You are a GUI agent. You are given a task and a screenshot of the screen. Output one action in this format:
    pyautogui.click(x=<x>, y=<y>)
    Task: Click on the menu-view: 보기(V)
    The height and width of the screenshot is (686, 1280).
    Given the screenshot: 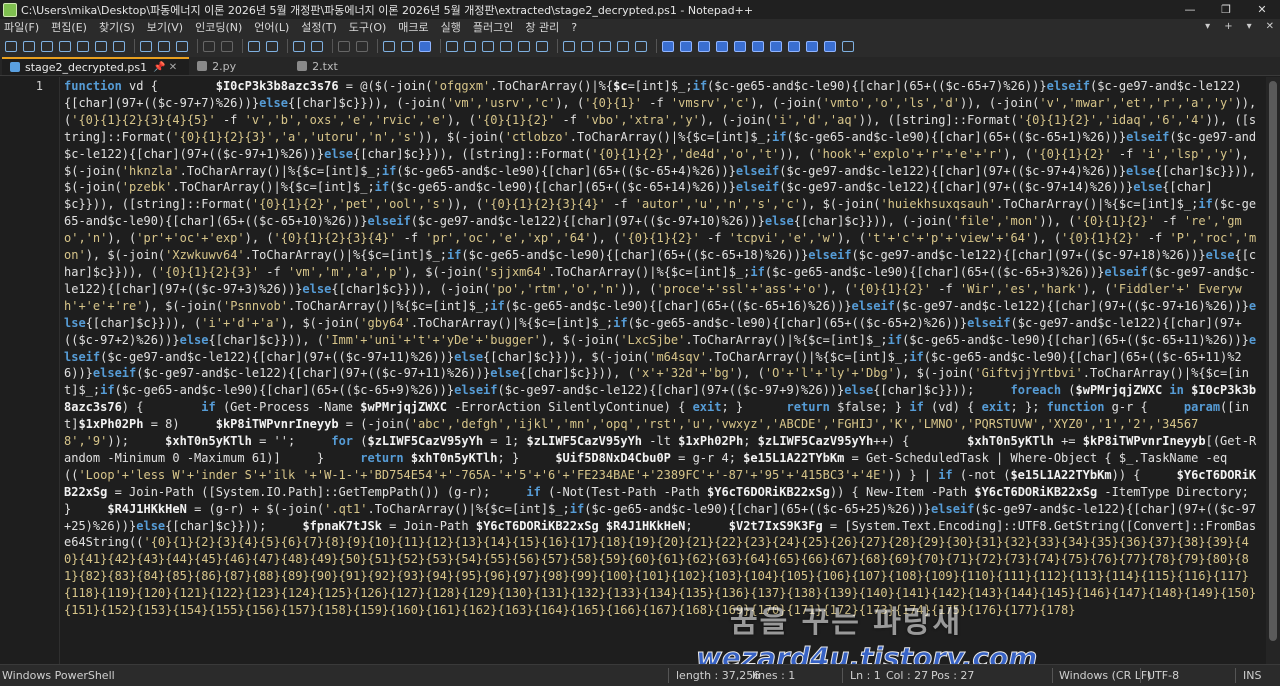 What is the action you would take?
    pyautogui.click(x=165, y=27)
    